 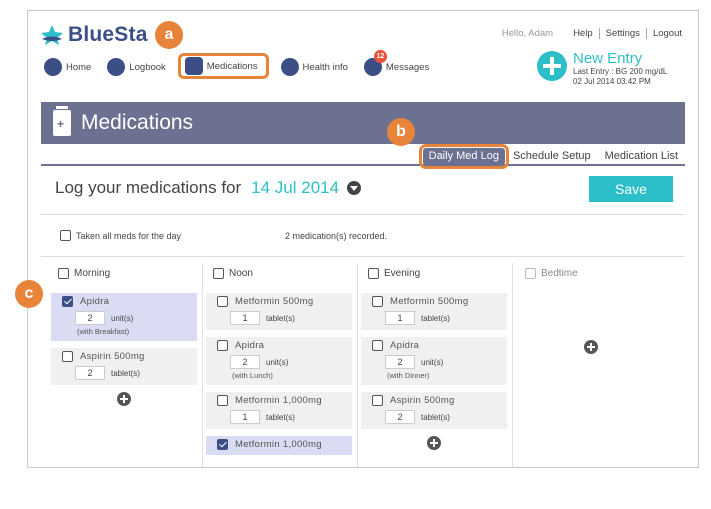 What do you see at coordinates (137, 122) in the screenshot?
I see `page-title: Medications` at bounding box center [137, 122].